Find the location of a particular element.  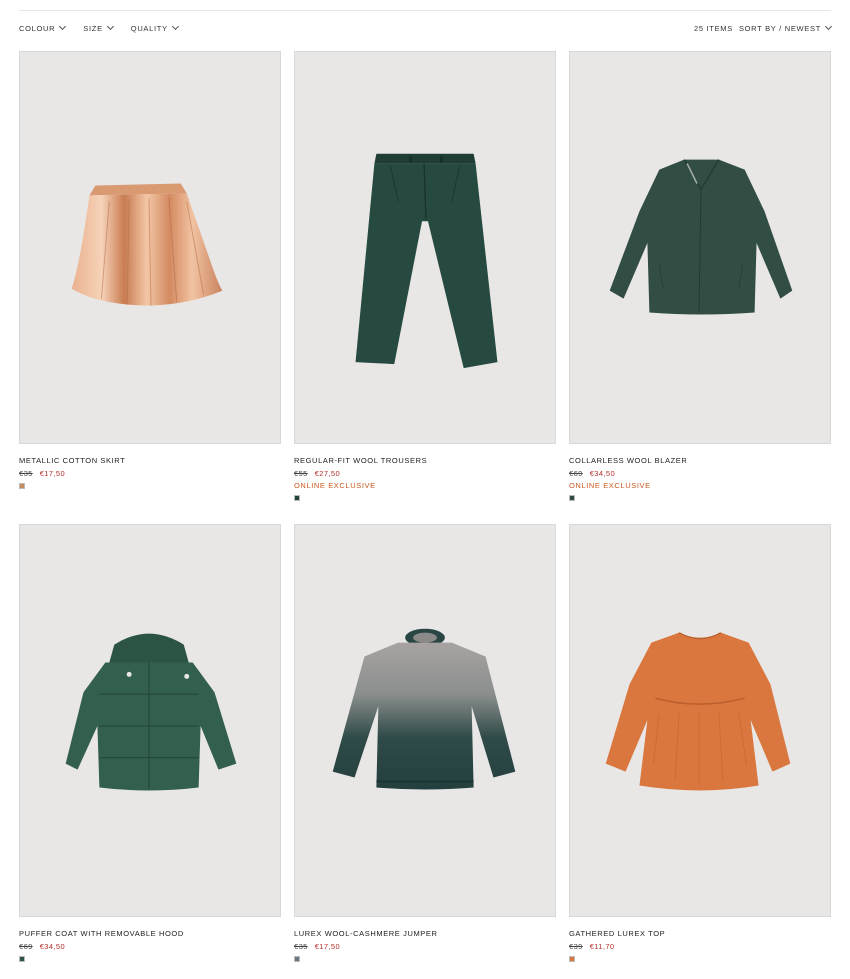

product-name: PUFFER COAT WITH REMOVABLE HOOD is located at coordinates (150, 933).